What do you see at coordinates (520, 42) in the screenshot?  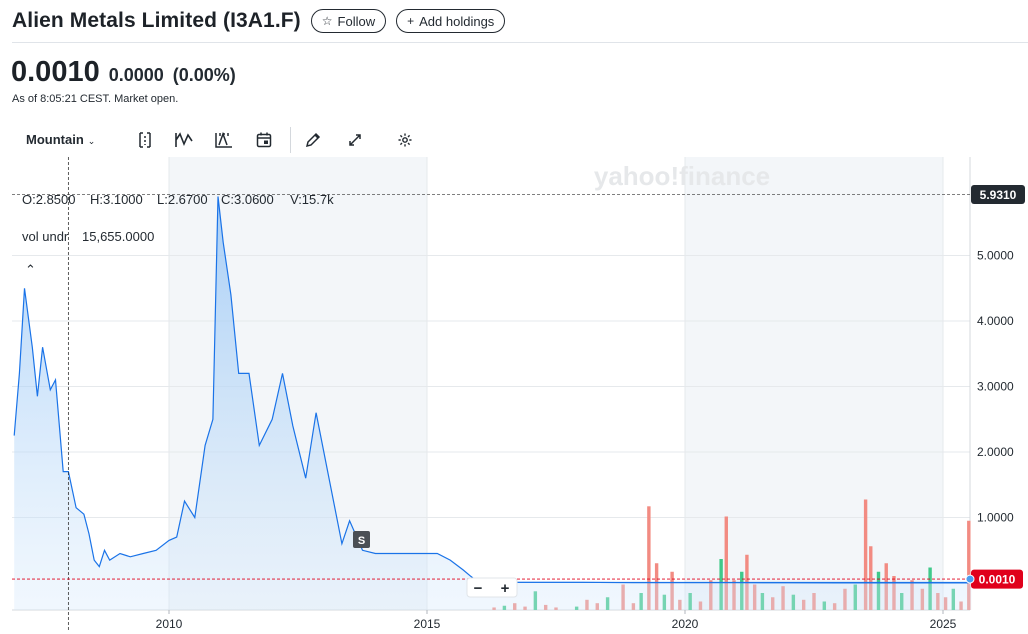 I see `header-divider` at bounding box center [520, 42].